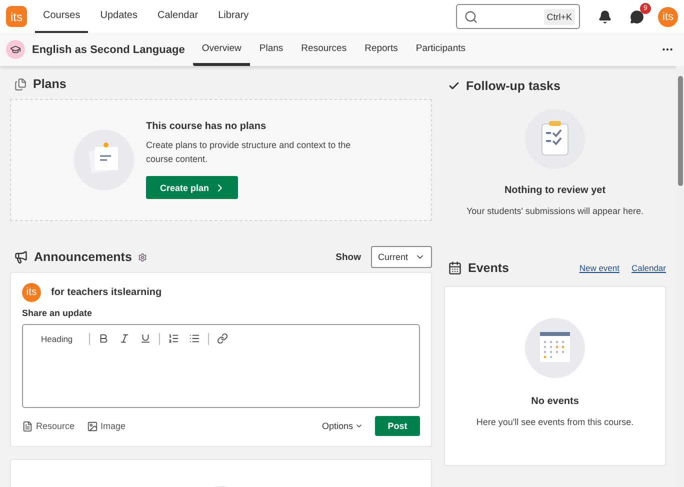  What do you see at coordinates (48, 426) in the screenshot?
I see `resource-button: Resource` at bounding box center [48, 426].